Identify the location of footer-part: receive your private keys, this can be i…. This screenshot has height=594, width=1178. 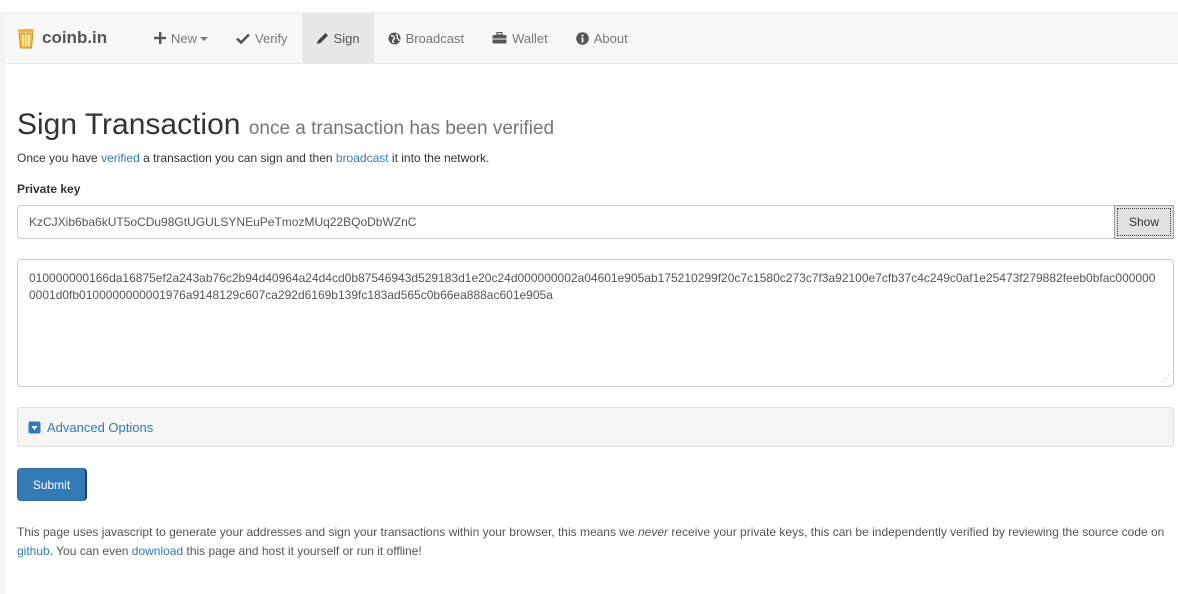
(916, 532).